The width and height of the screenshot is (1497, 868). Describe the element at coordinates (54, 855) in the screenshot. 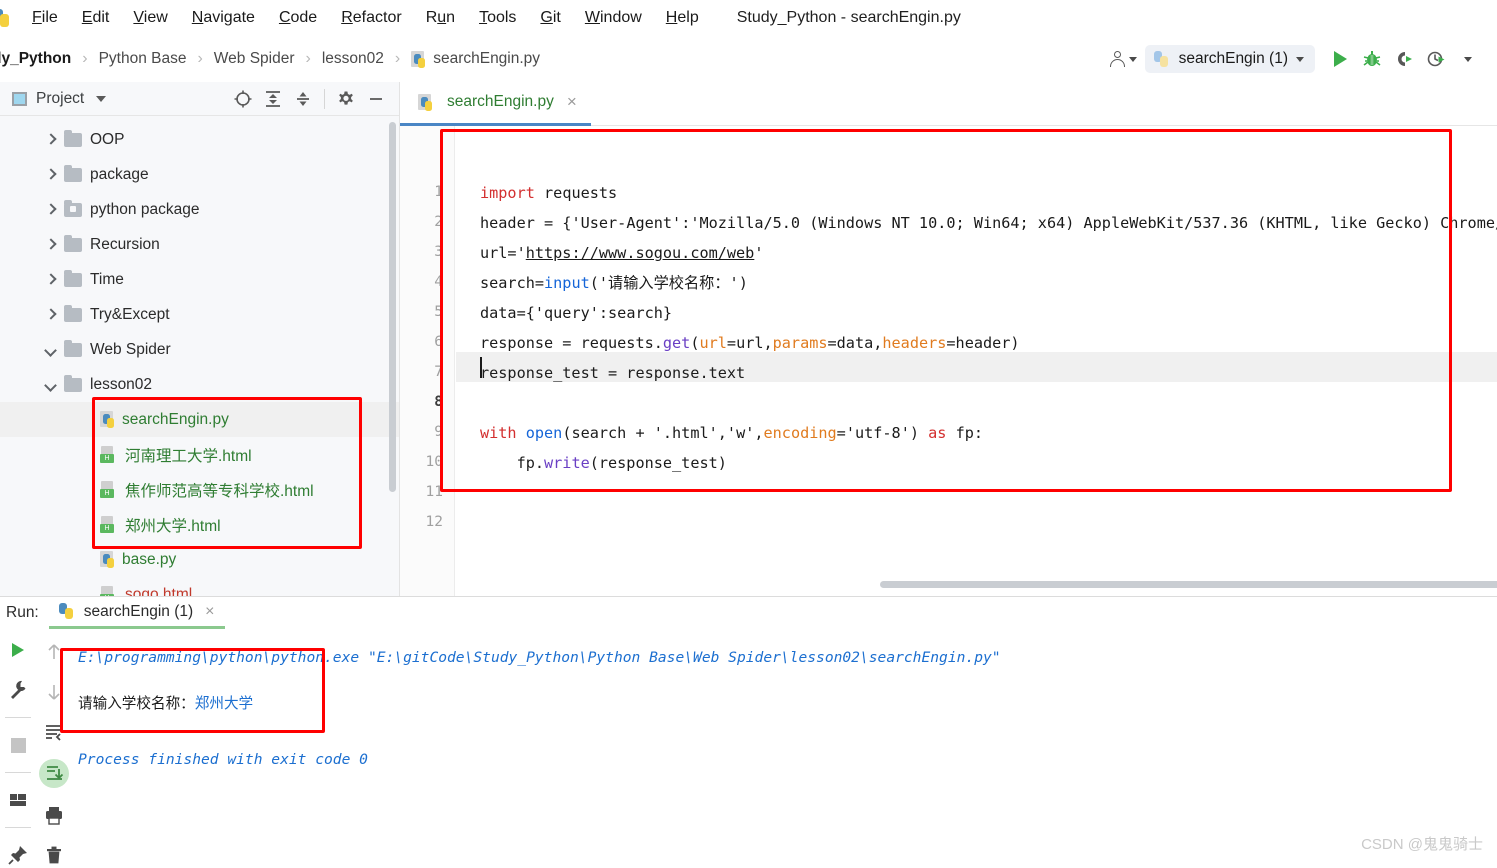

I see `clear-all-button` at that location.